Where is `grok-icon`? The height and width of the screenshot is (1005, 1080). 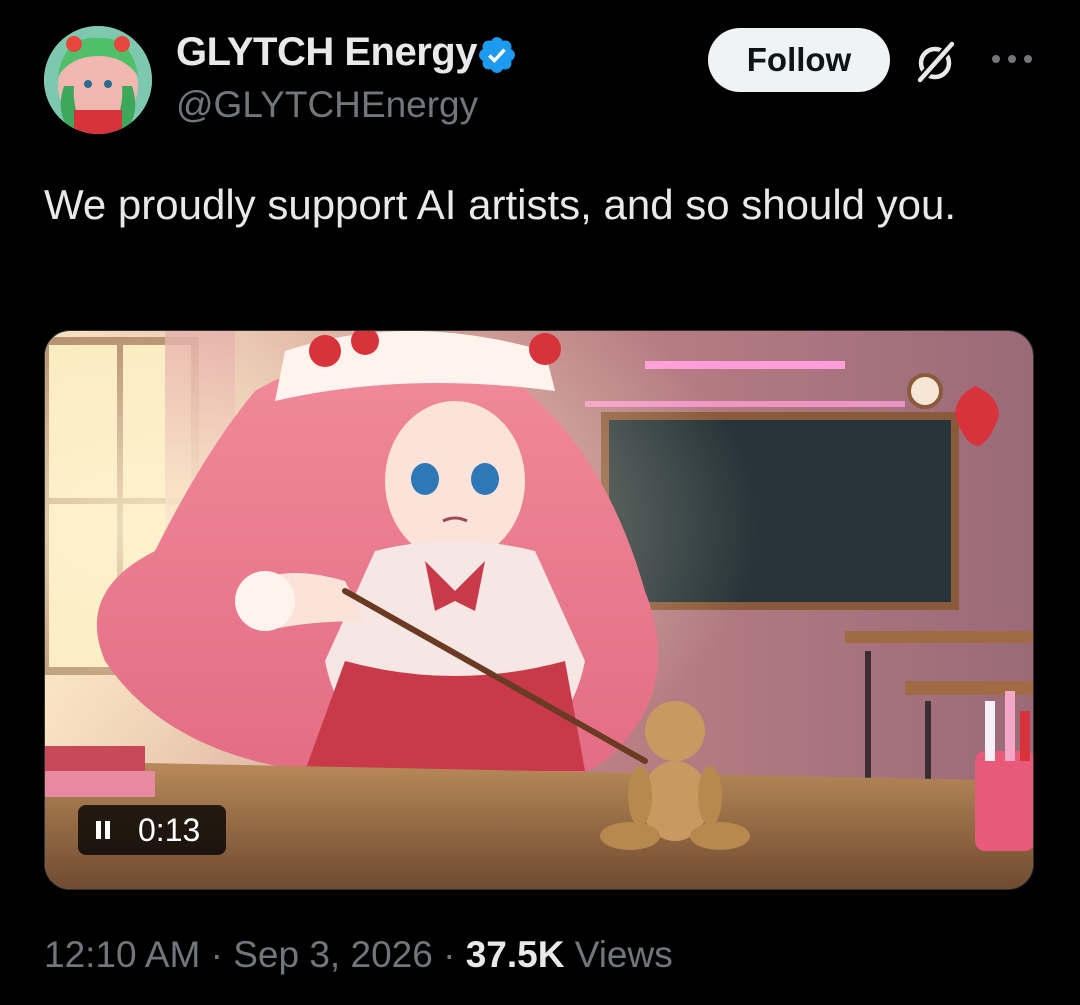 grok-icon is located at coordinates (936, 62).